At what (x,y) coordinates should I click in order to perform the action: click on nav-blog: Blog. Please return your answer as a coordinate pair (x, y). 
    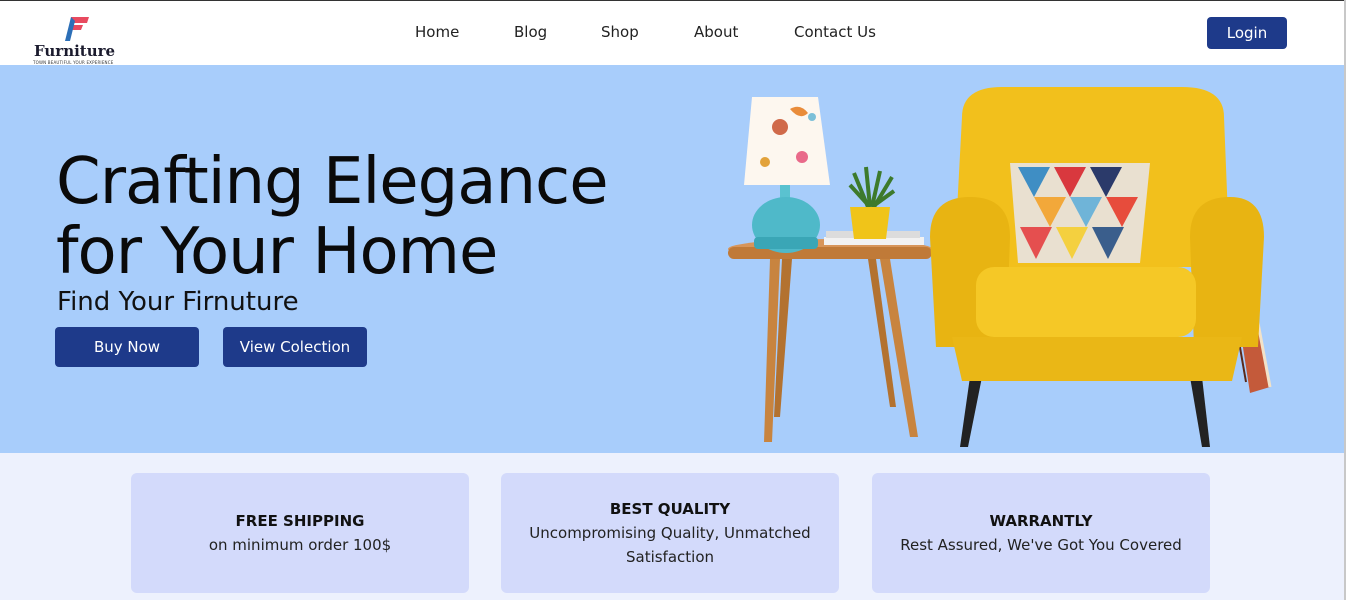
    Looking at the image, I should click on (530, 32).